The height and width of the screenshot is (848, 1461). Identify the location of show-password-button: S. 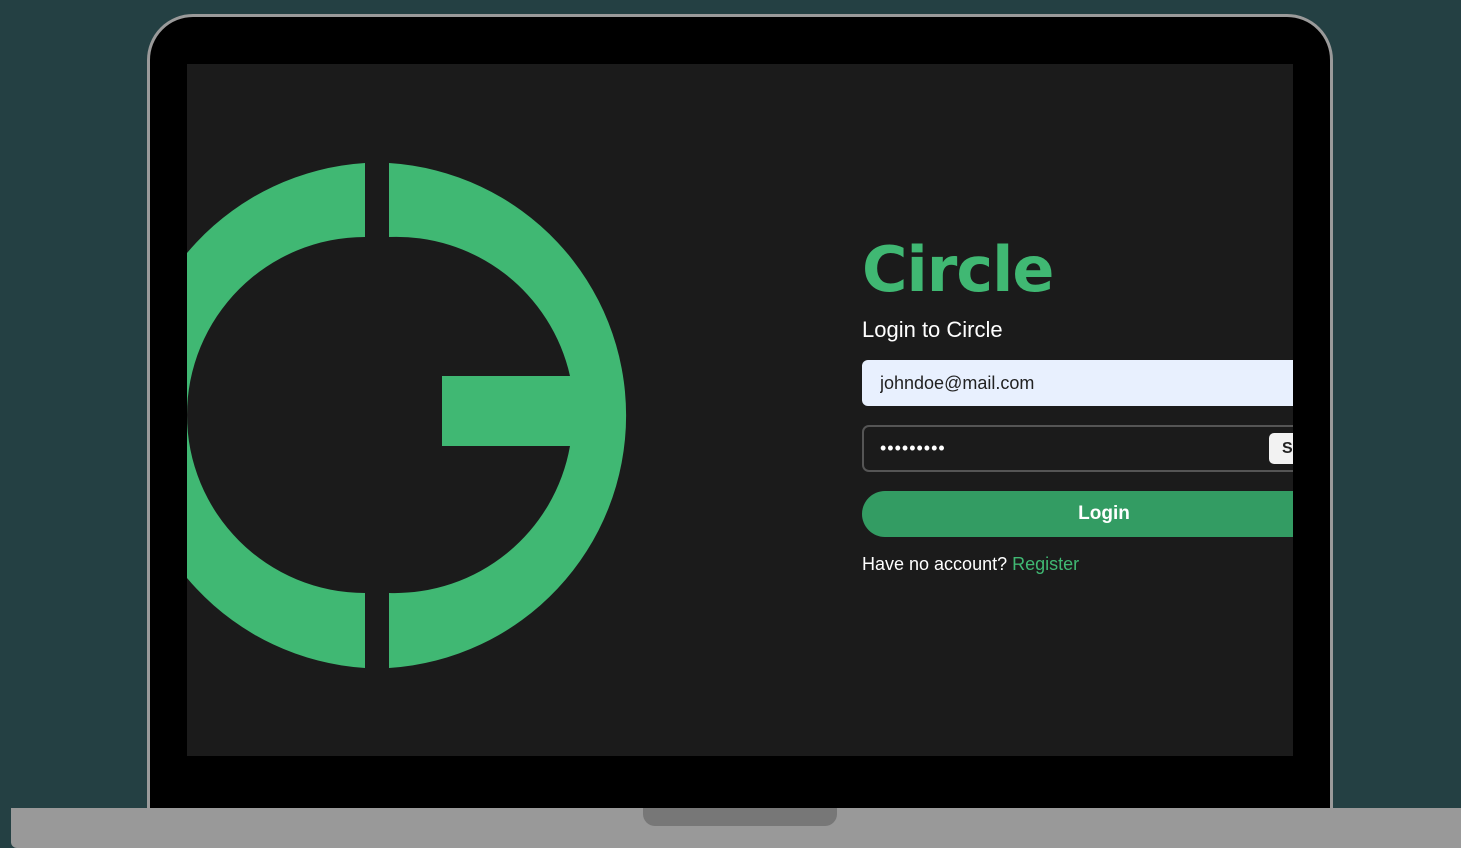
(1281, 448).